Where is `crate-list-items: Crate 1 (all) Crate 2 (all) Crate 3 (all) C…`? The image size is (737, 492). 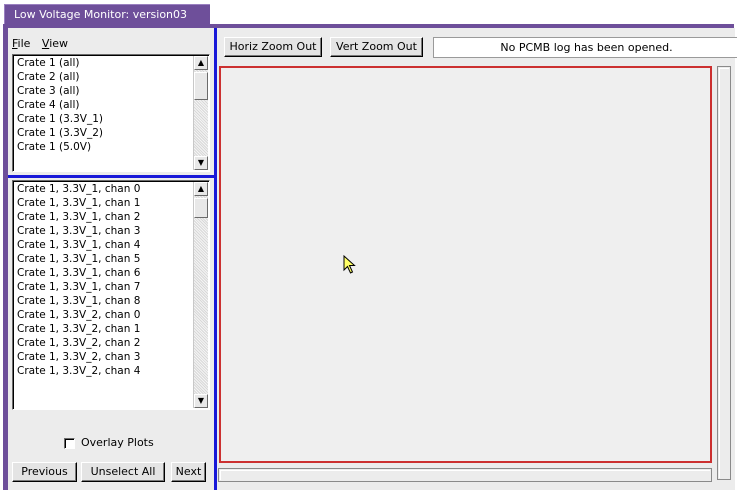 crate-list-items: Crate 1 (all) Crate 2 (all) Crate 3 (all) C… is located at coordinates (60, 105).